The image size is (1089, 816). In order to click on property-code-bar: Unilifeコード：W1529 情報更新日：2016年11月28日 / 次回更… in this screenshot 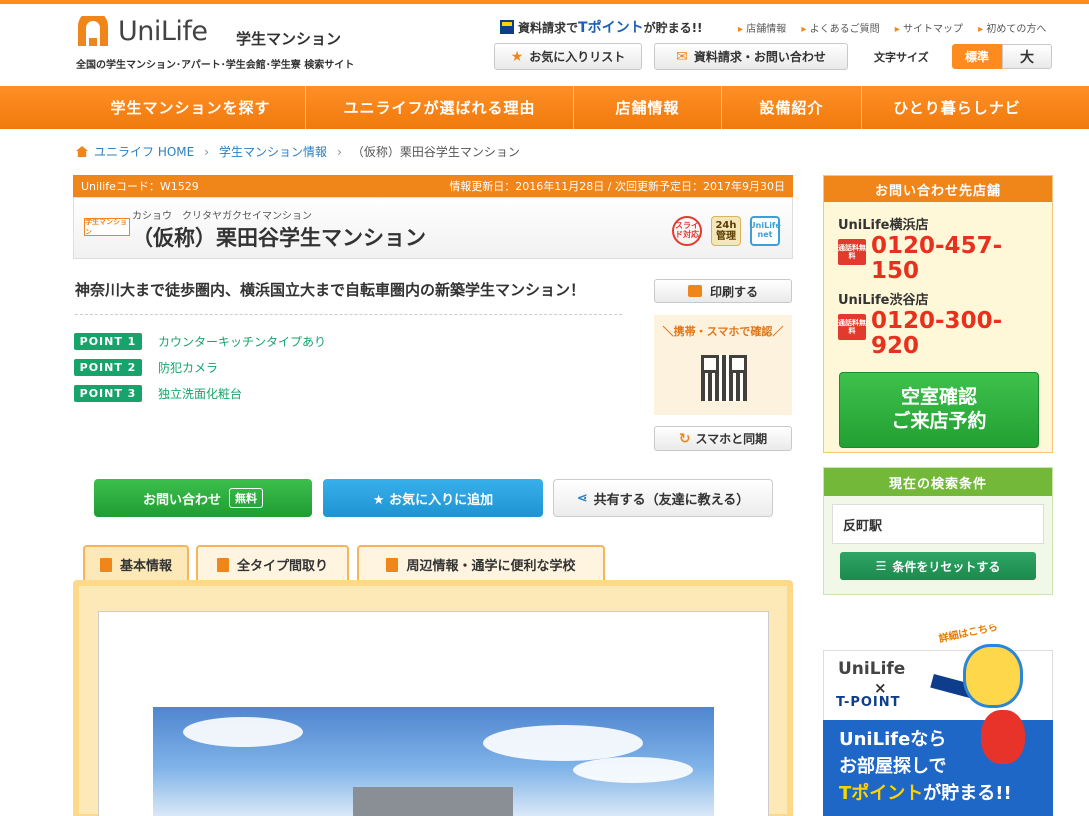, I will do `click(433, 186)`.